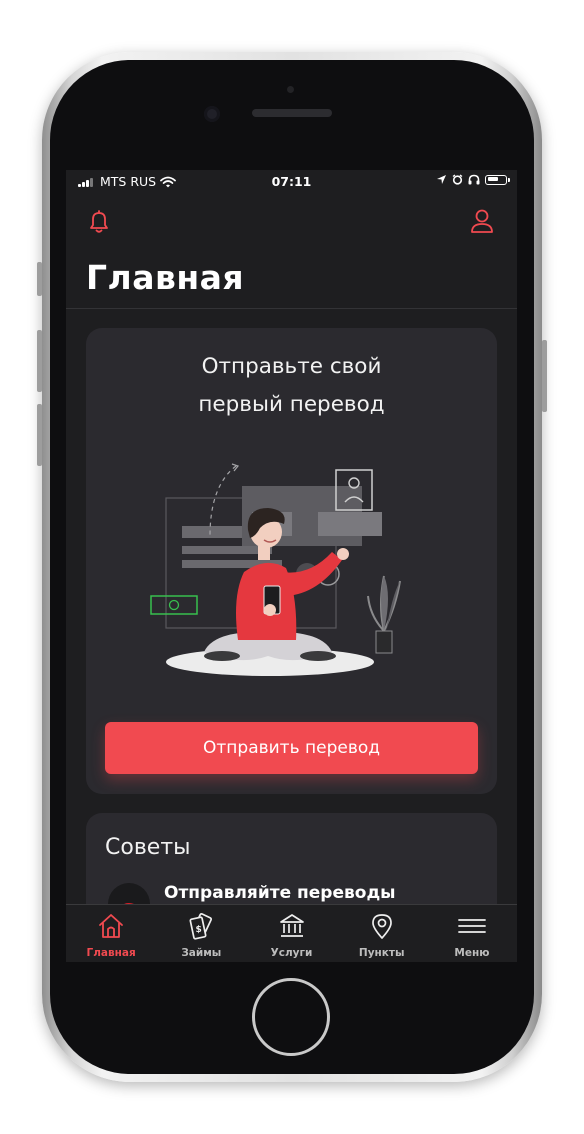 Image resolution: width=584 pixels, height=1134 pixels. I want to click on promo-title: Отправьте свой первый перевод, so click(291, 385).